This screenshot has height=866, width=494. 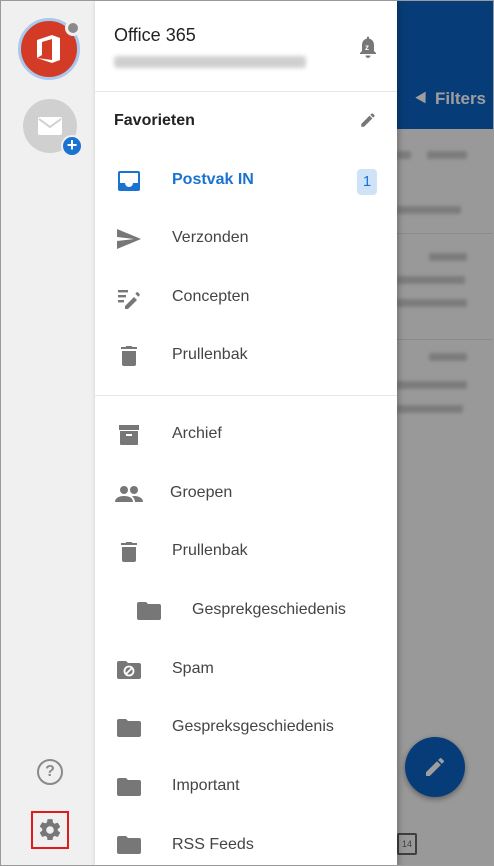 I want to click on unread-count-badge: 1, so click(x=367, y=182).